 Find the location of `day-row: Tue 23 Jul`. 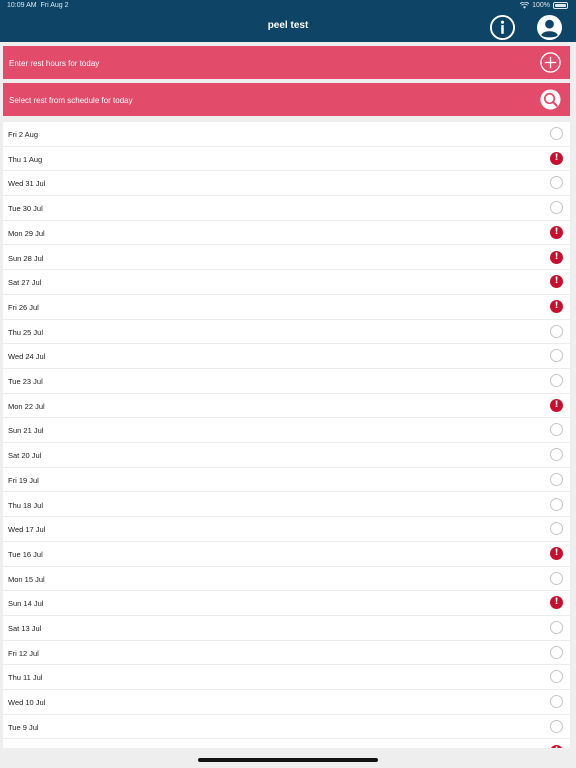

day-row: Tue 23 Jul is located at coordinates (286, 381).